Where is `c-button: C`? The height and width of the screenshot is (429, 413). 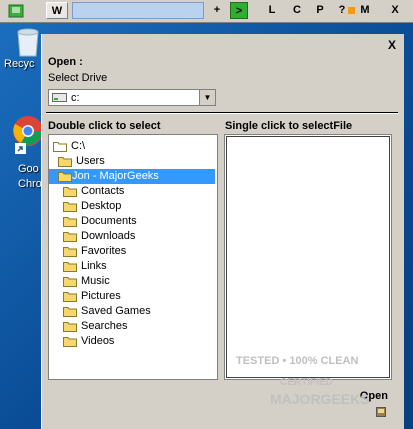
c-button: C is located at coordinates (297, 10).